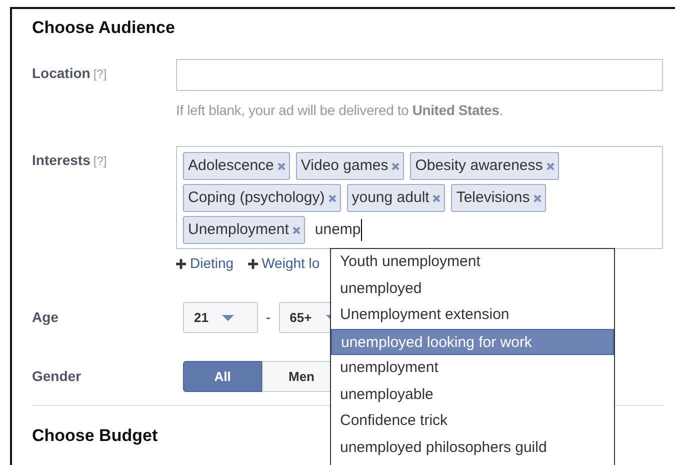 The width and height of the screenshot is (675, 465). Describe the element at coordinates (479, 166) in the screenshot. I see `tag-label: Obesity awareness` at that location.